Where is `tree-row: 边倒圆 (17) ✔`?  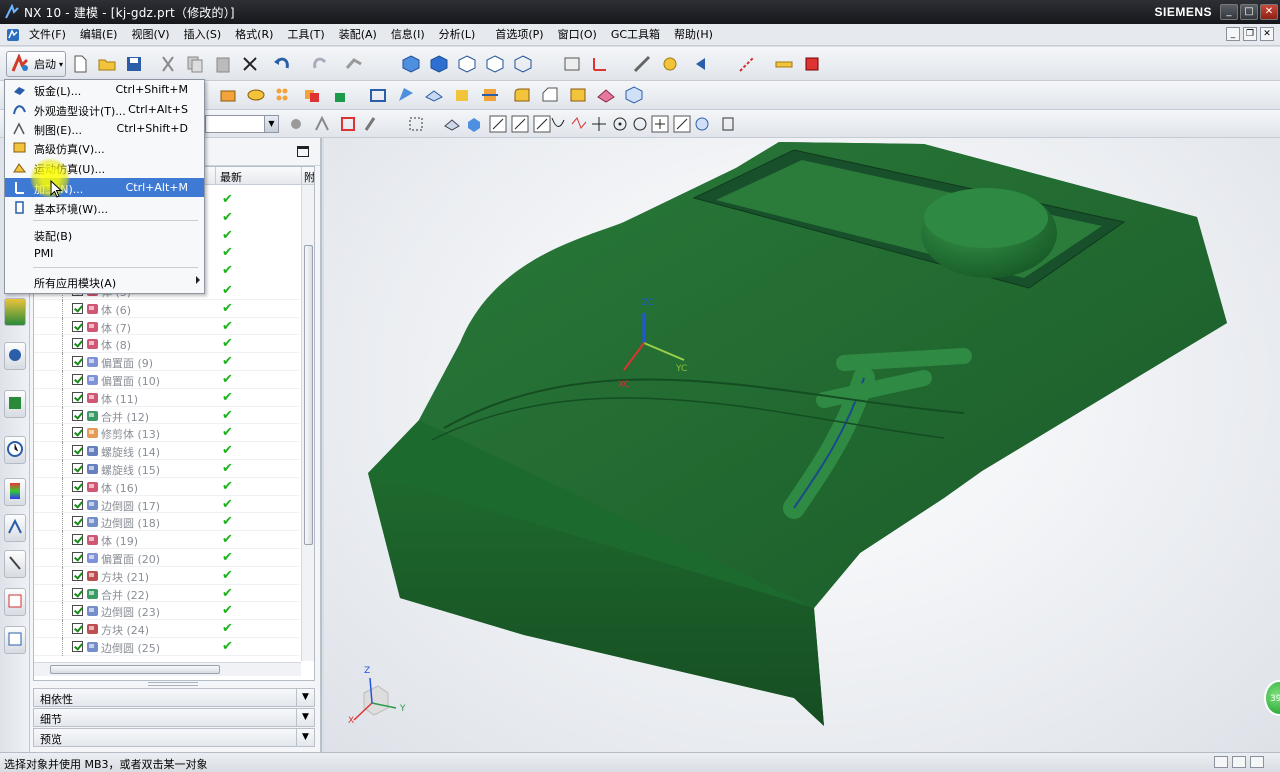 tree-row: 边倒圆 (17) ✔ is located at coordinates (166, 504).